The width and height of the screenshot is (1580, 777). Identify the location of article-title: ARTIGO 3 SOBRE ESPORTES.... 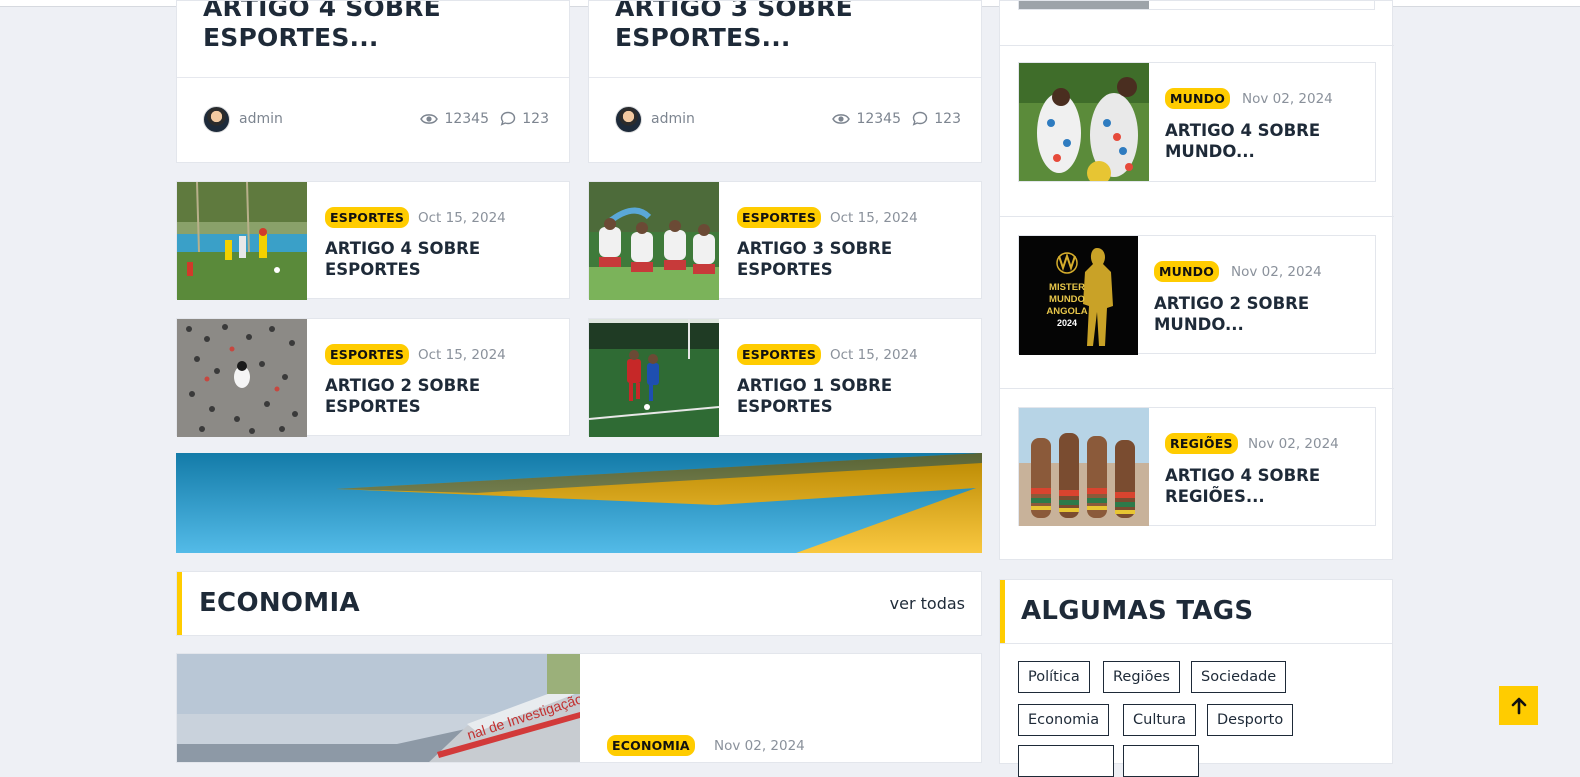
(795, 27).